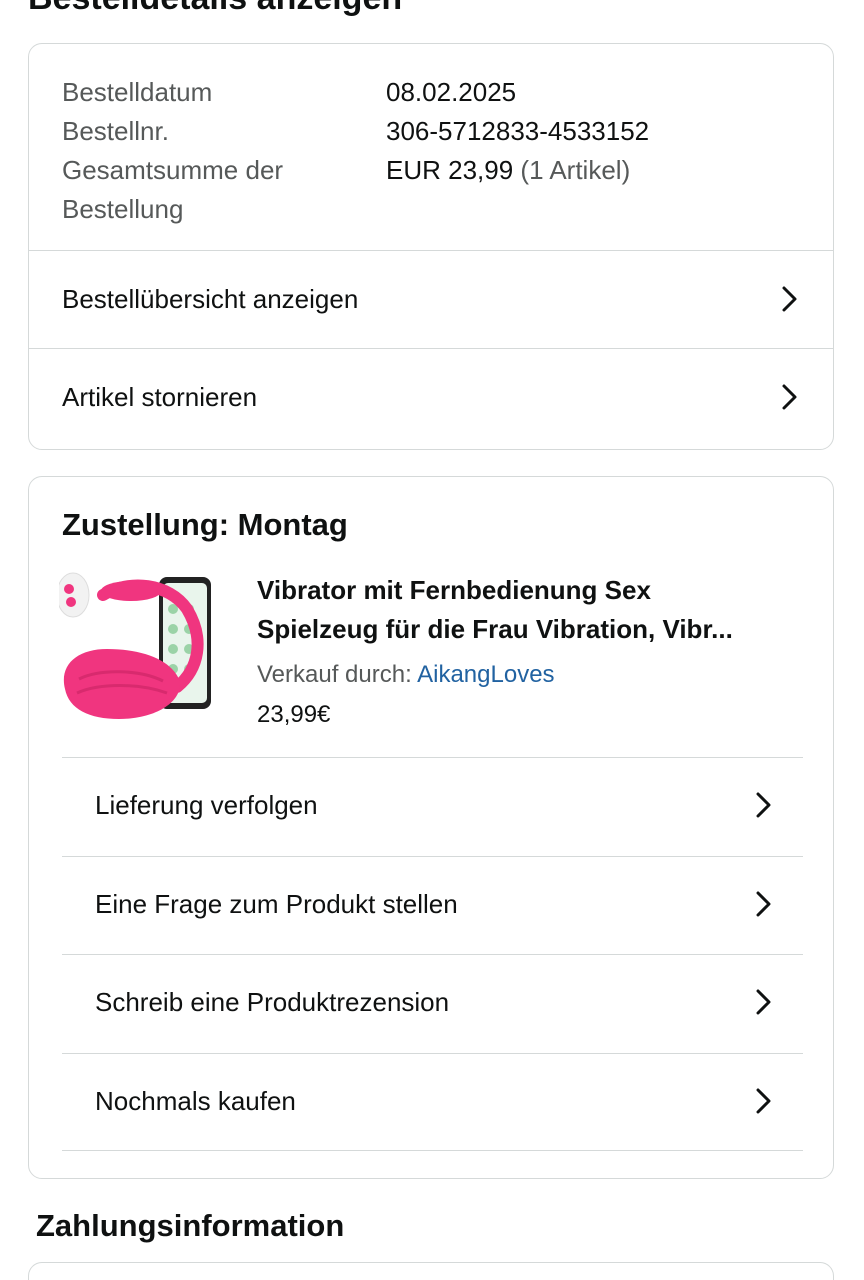 Image resolution: width=864 pixels, height=1280 pixels. What do you see at coordinates (195, 1100) in the screenshot?
I see `buy-again-label: Nochmals kaufen` at bounding box center [195, 1100].